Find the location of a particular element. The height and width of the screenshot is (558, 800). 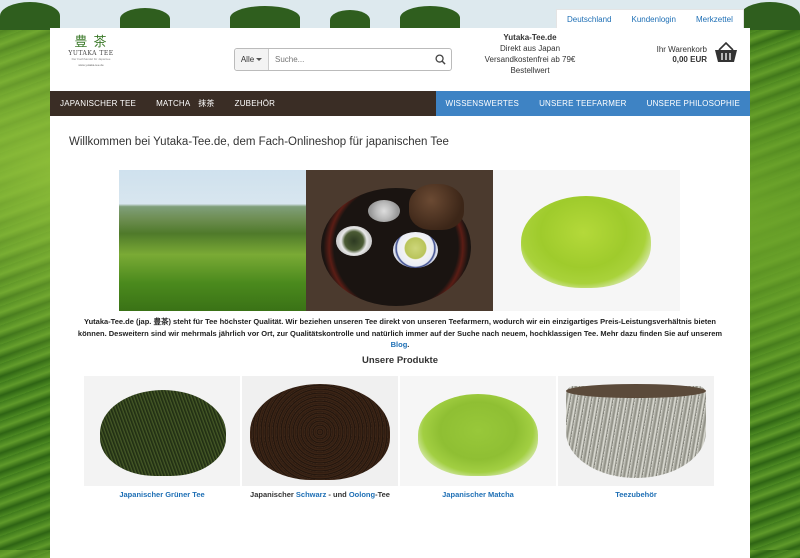

nav-item-philosophie: UNSERE PHILOSOPHIE is located at coordinates (693, 103).